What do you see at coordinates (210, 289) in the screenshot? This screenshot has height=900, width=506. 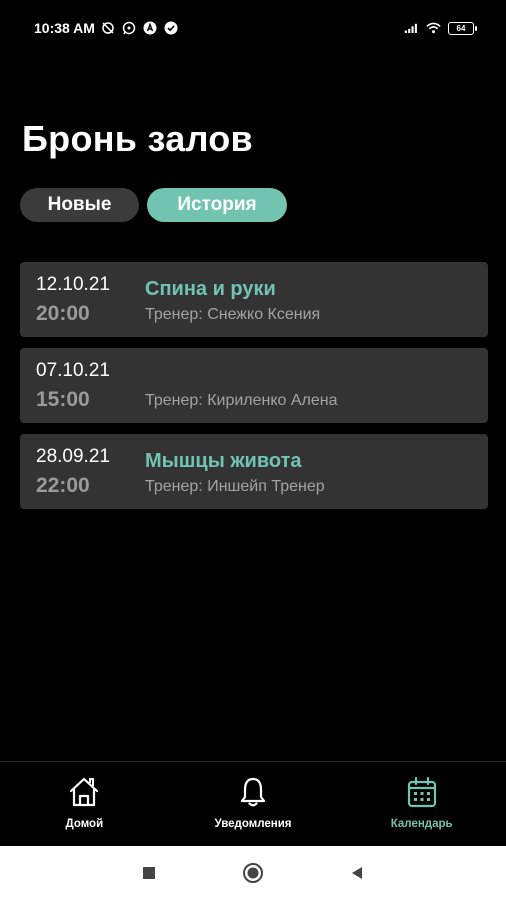 I see `booking-title: Спина и руки` at bounding box center [210, 289].